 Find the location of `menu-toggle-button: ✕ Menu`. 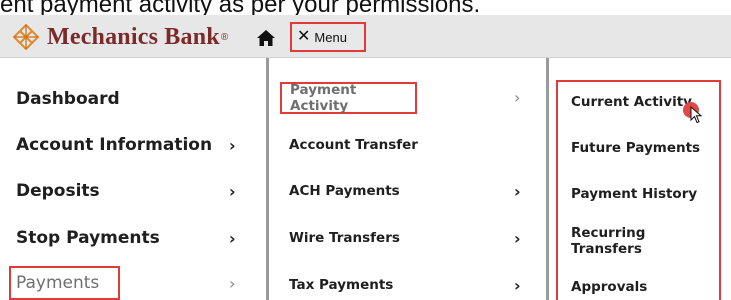

menu-toggle-button: ✕ Menu is located at coordinates (328, 37).